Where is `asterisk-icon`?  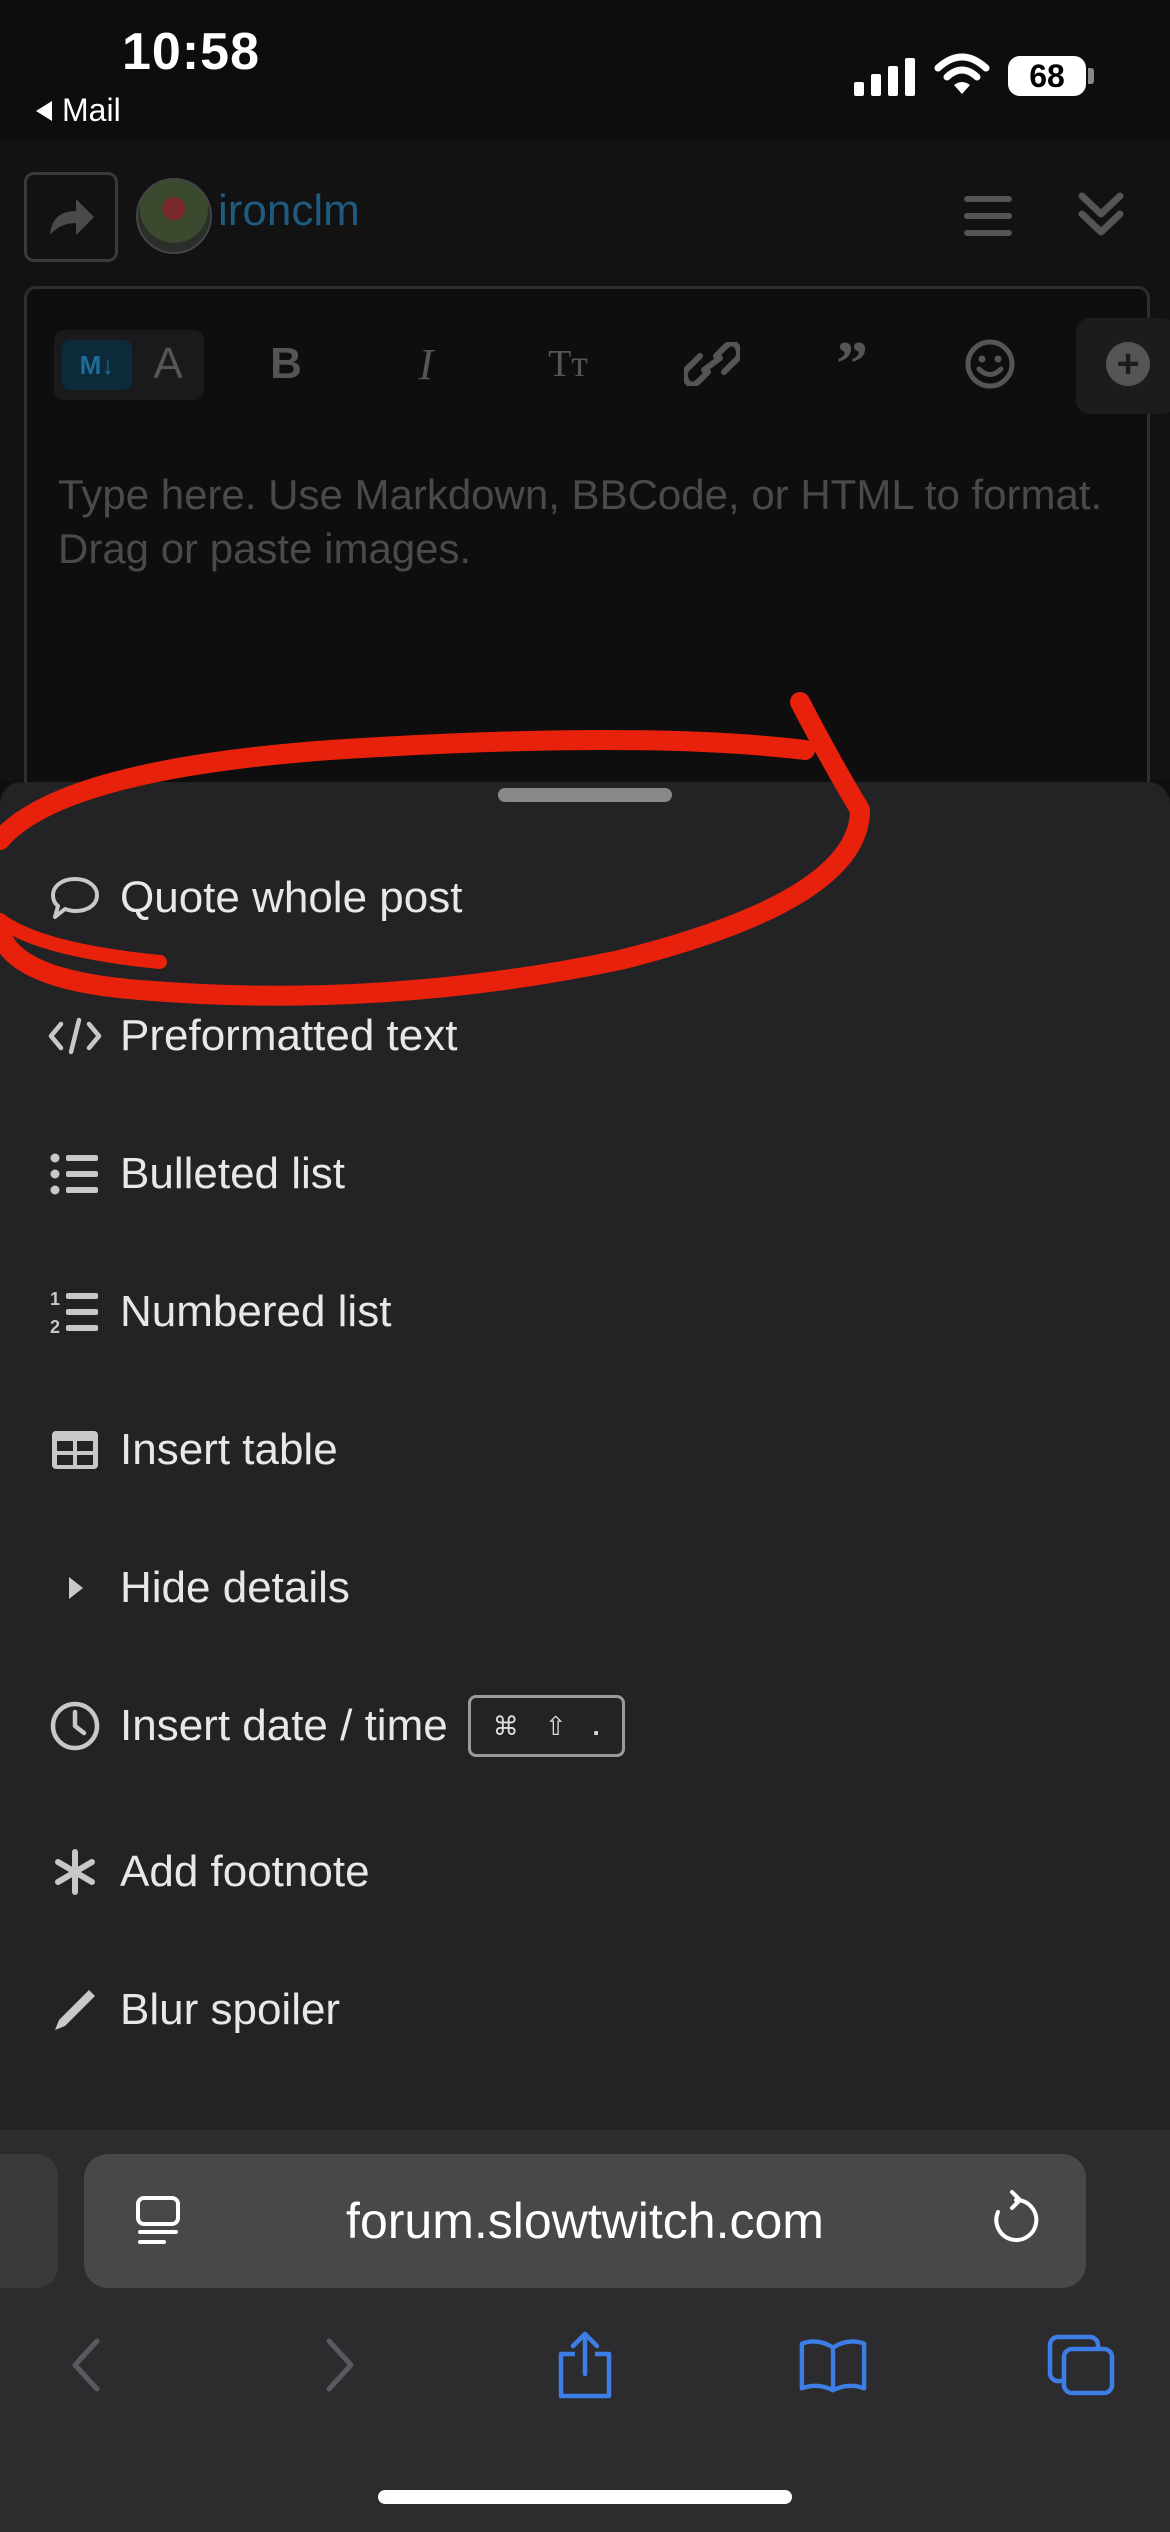
asterisk-icon is located at coordinates (75, 1872).